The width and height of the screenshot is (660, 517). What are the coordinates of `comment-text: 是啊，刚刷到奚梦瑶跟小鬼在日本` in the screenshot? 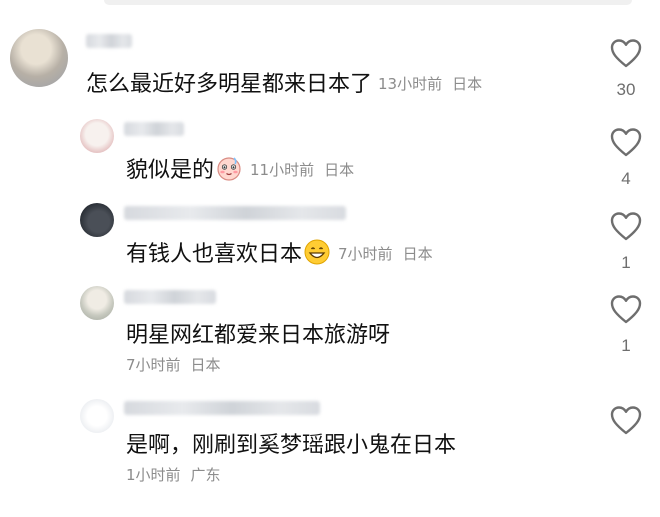 It's located at (291, 446).